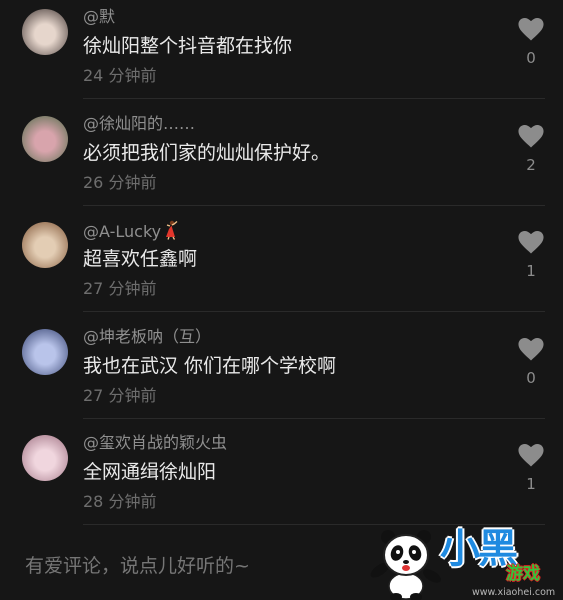 The height and width of the screenshot is (600, 563). Describe the element at coordinates (122, 232) in the screenshot. I see `username-label: @A-Lucky` at that location.